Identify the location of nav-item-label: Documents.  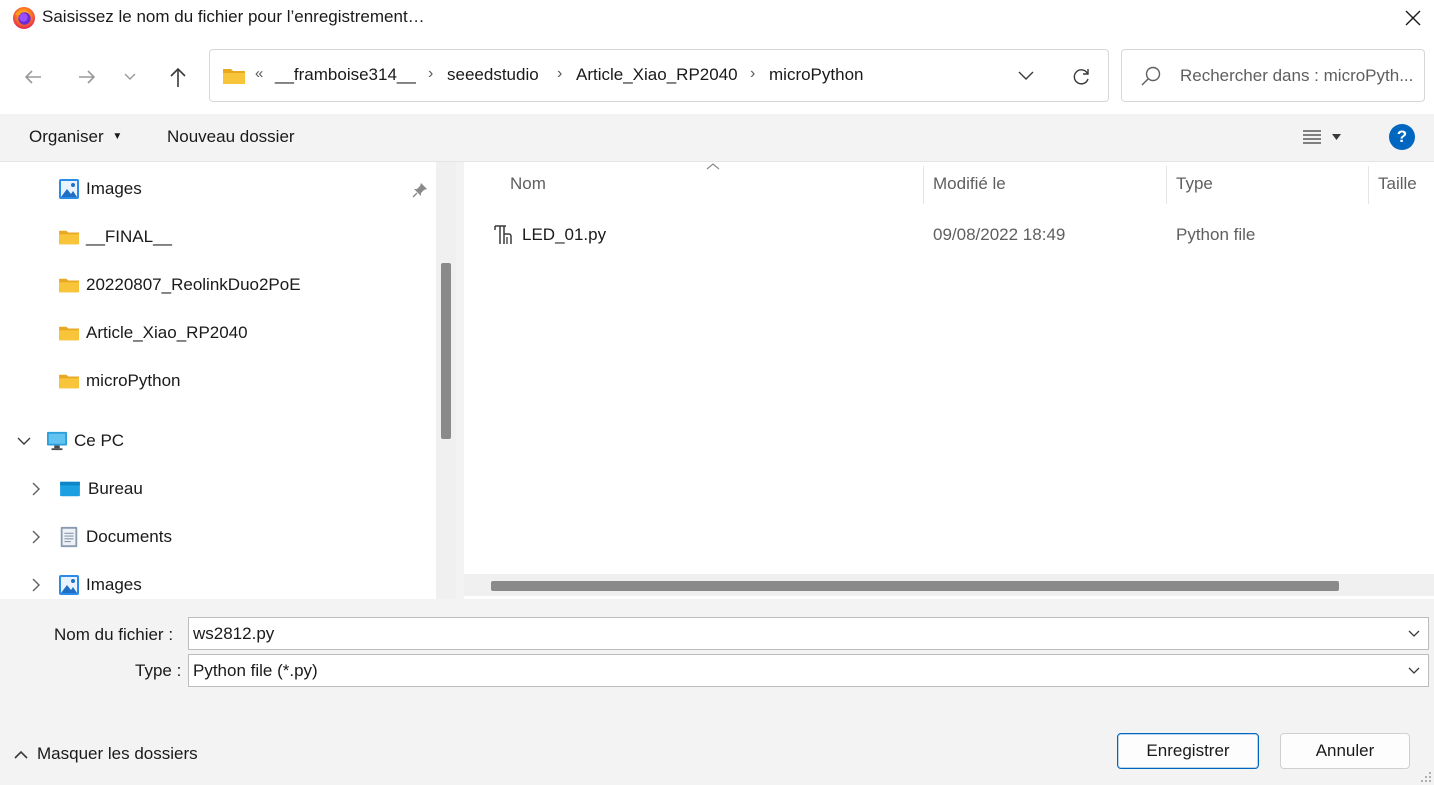
(129, 536).